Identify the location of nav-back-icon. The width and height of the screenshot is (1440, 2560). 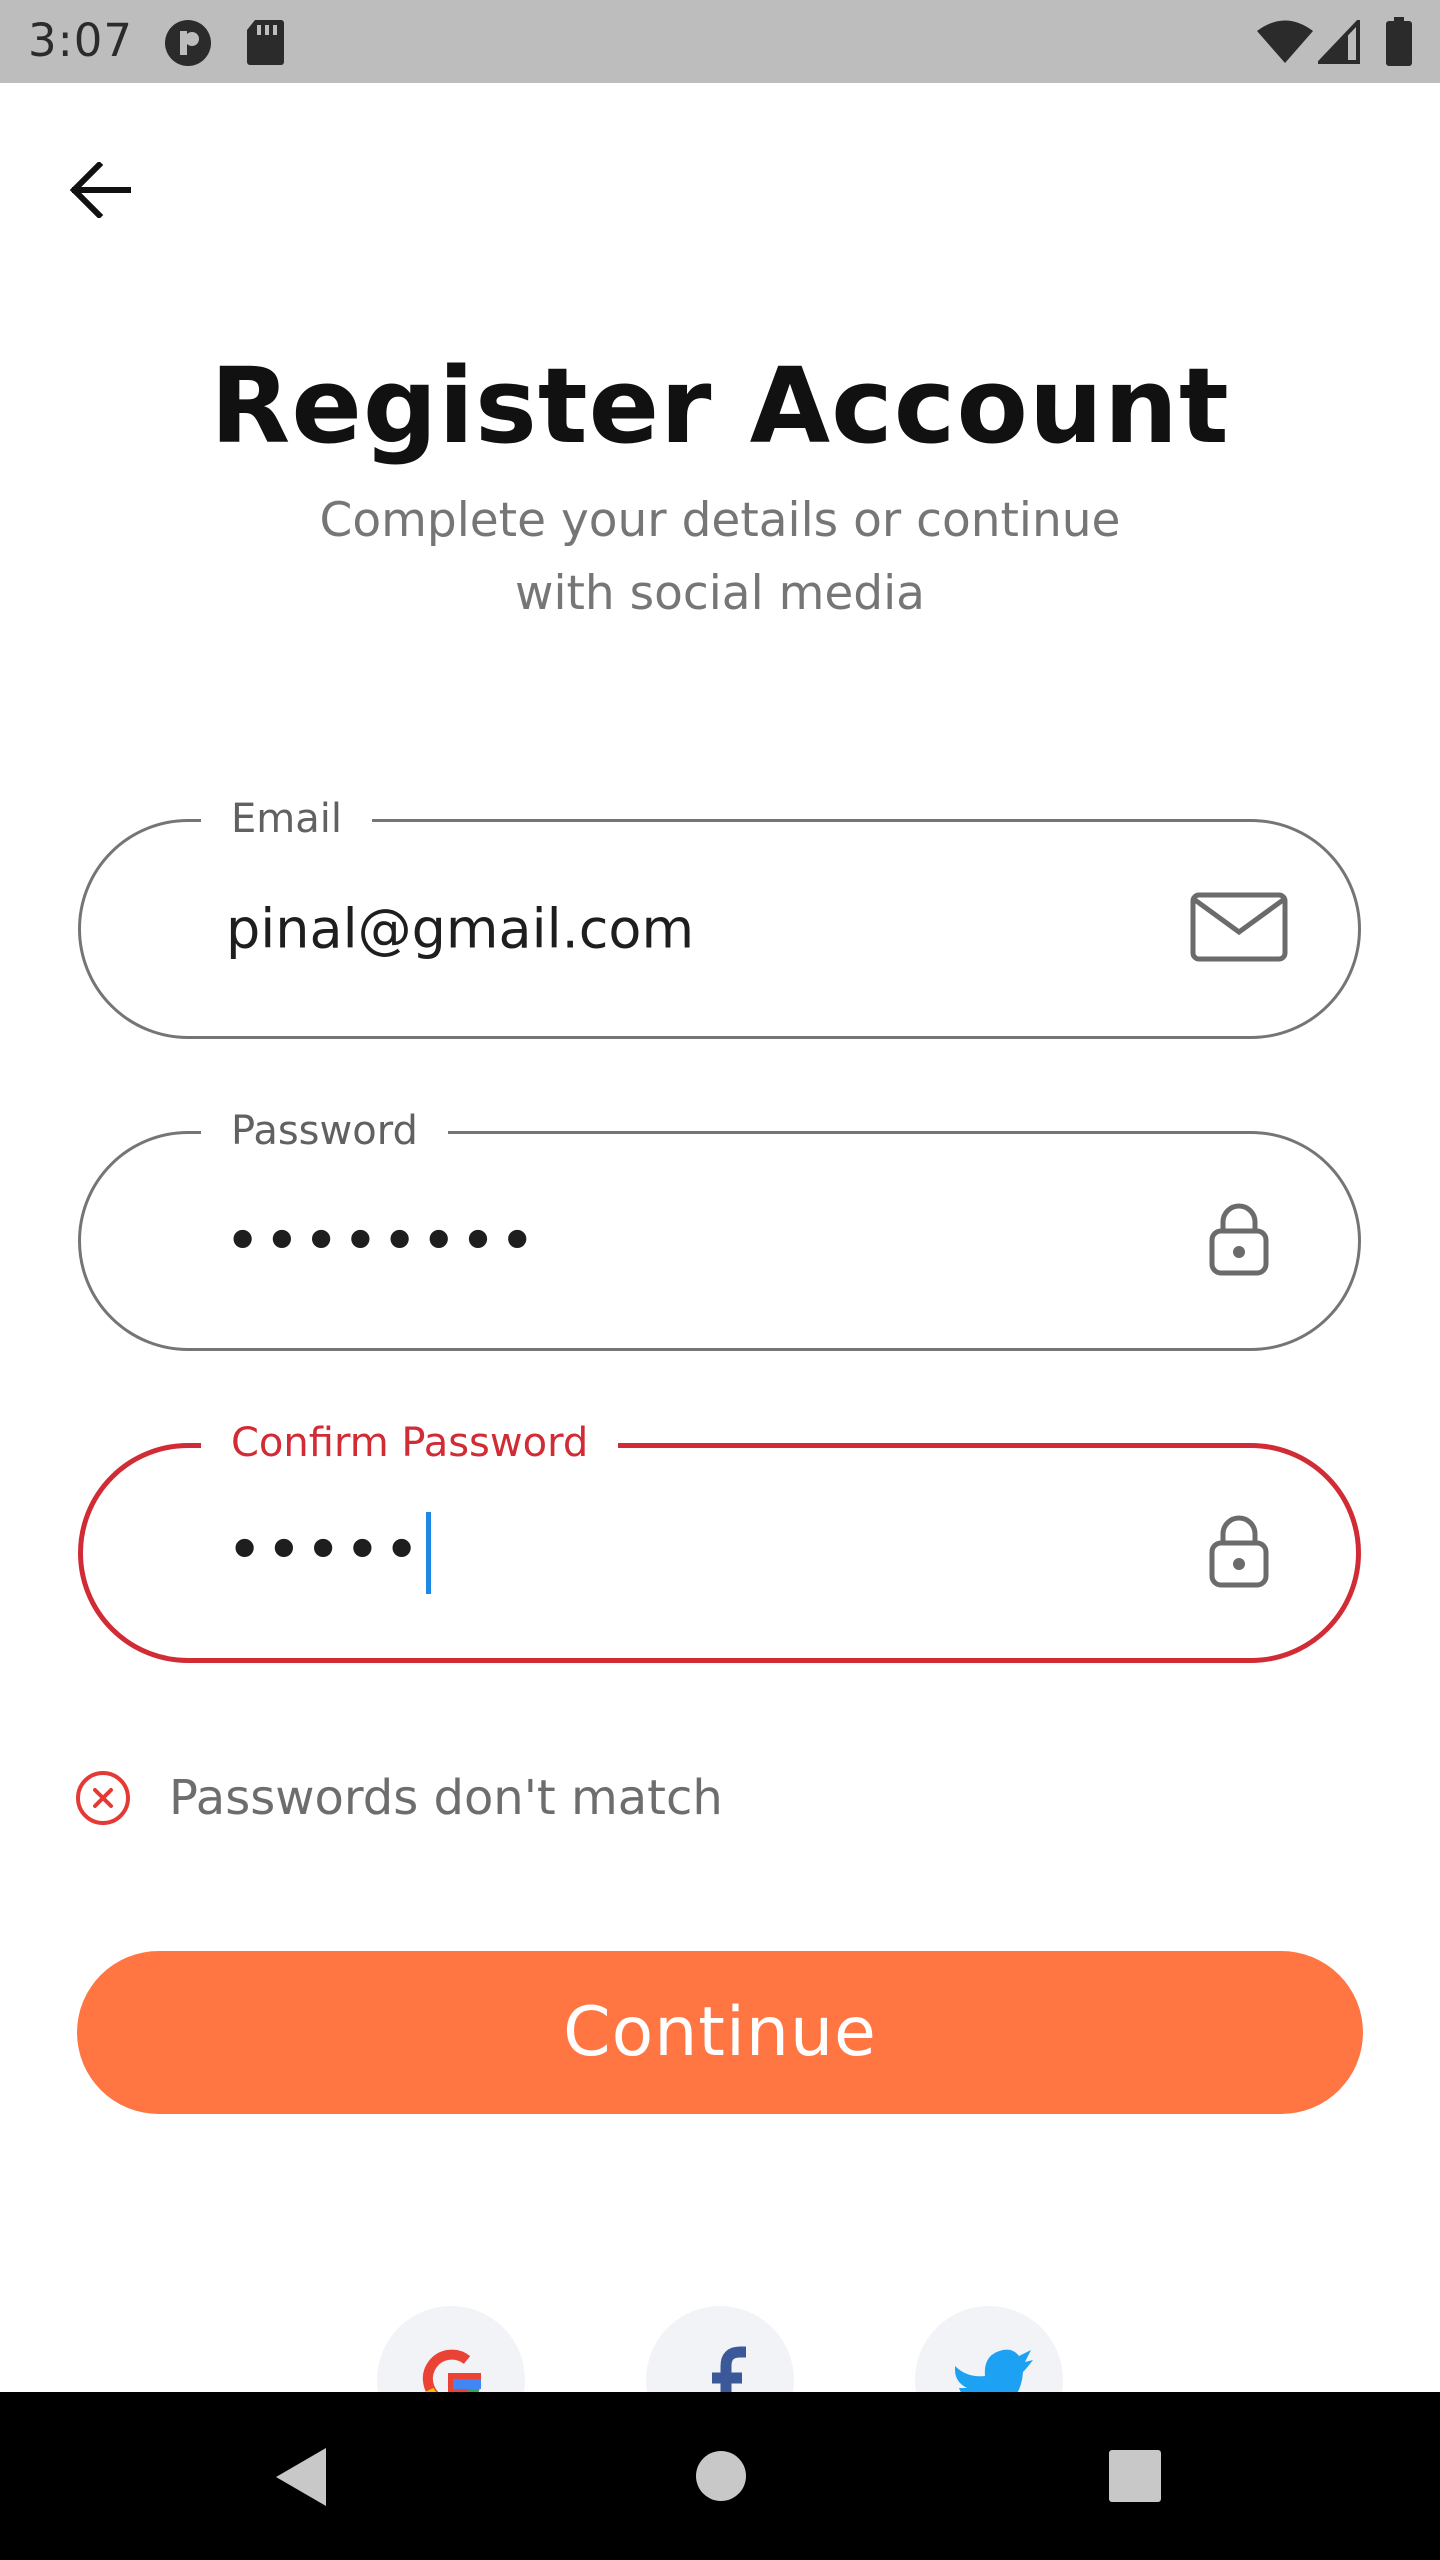
(300, 2479).